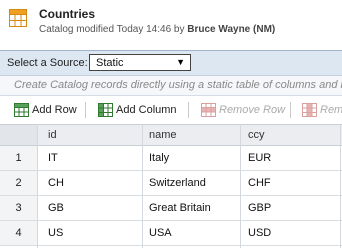 The width and height of the screenshot is (342, 248). What do you see at coordinates (93, 135) in the screenshot?
I see `column-header-id: id` at bounding box center [93, 135].